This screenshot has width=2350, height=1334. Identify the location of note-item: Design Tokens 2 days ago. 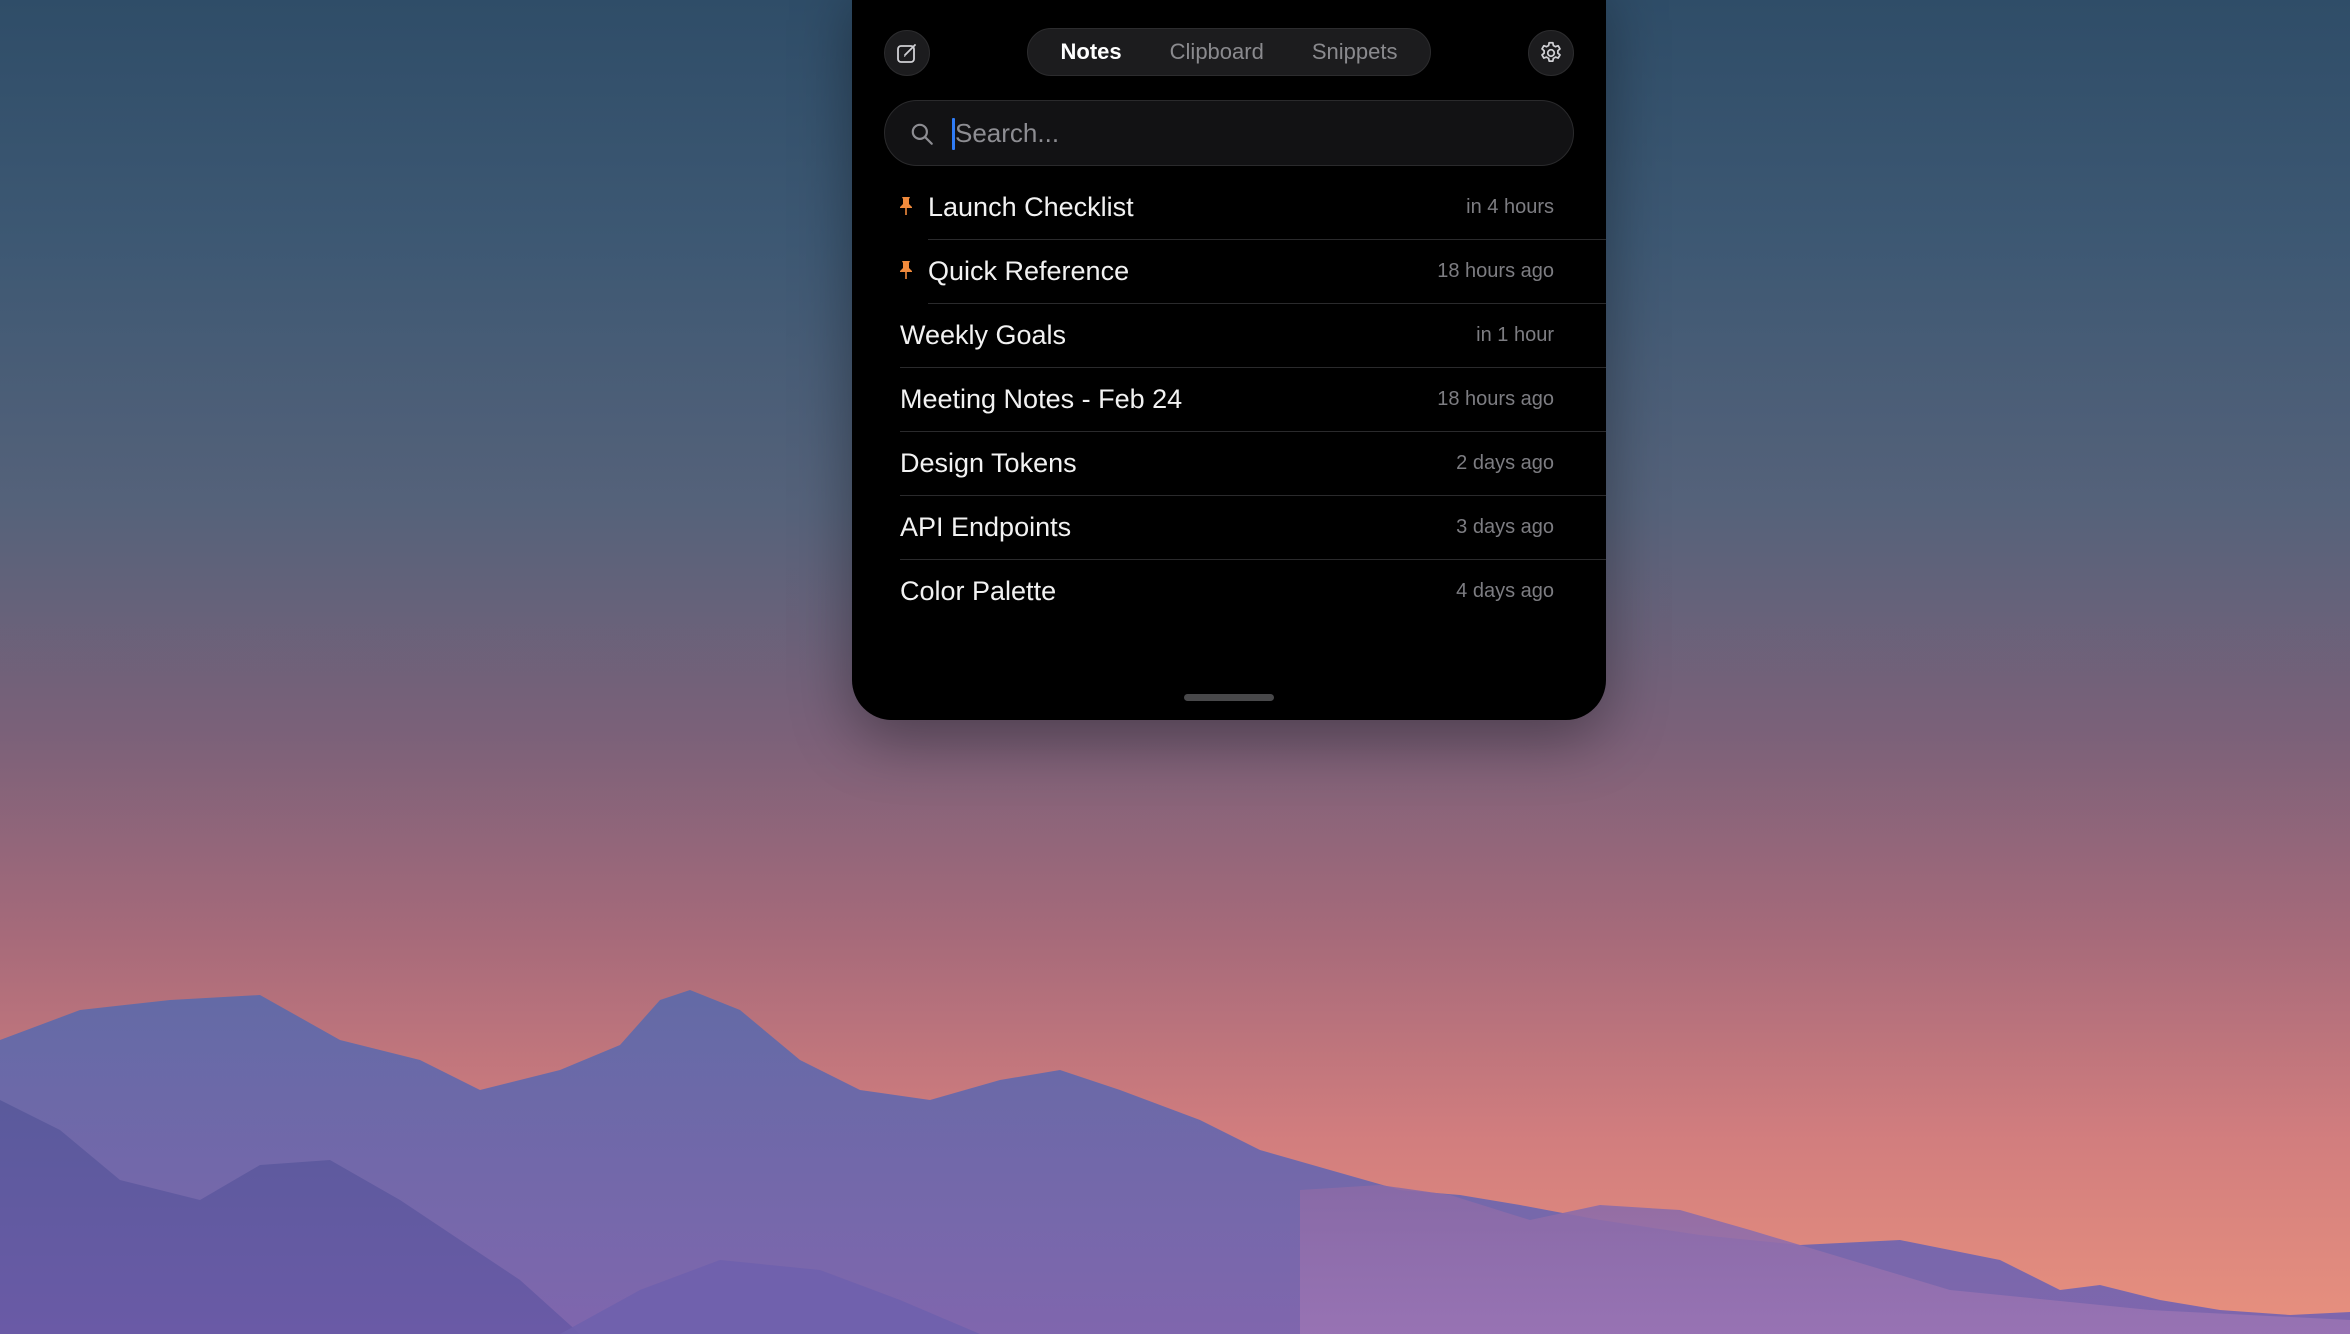
(1229, 464).